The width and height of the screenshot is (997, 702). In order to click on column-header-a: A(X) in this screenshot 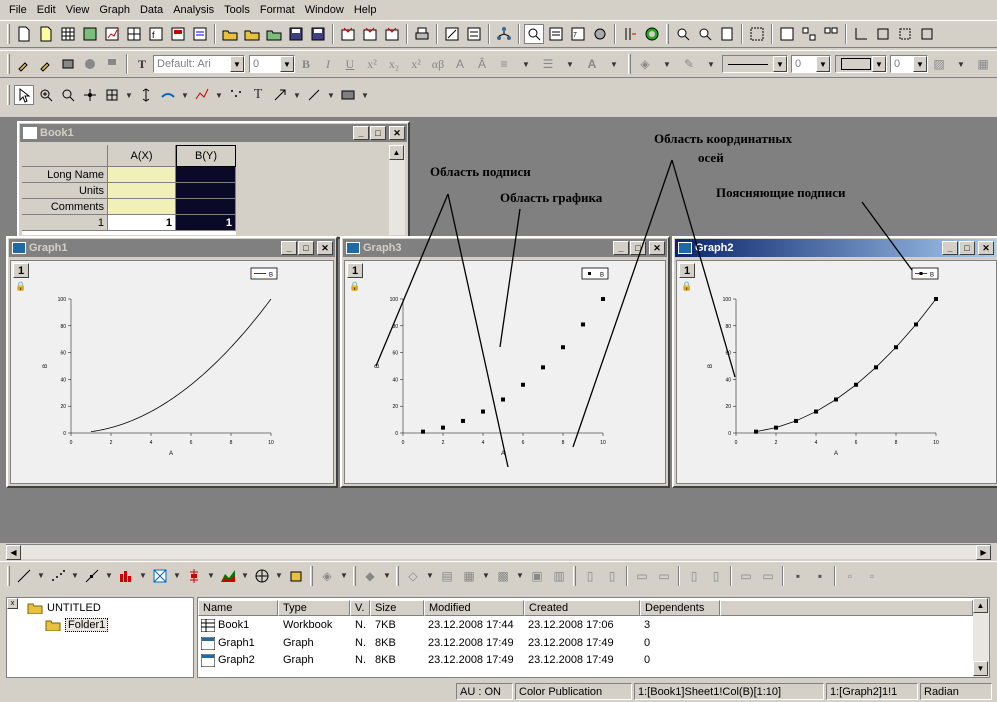, I will do `click(142, 156)`.